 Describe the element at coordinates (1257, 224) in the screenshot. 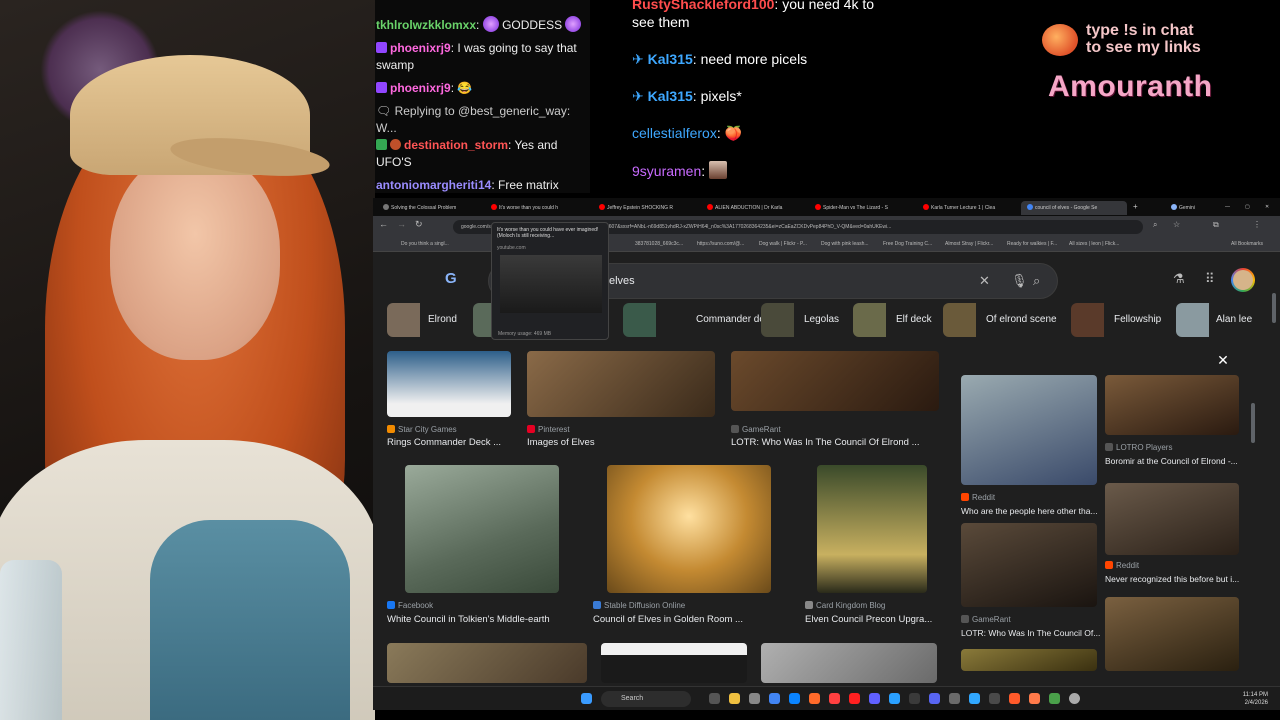

I see `menu-icon: ⋮` at that location.